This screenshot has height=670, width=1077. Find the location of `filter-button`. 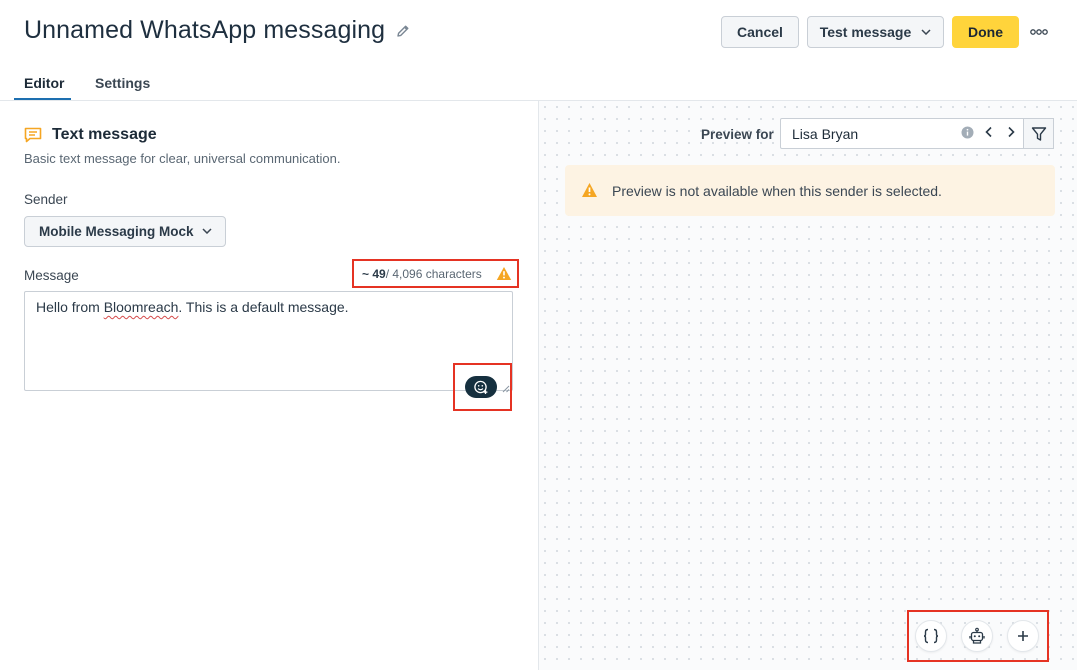

filter-button is located at coordinates (1038, 133).